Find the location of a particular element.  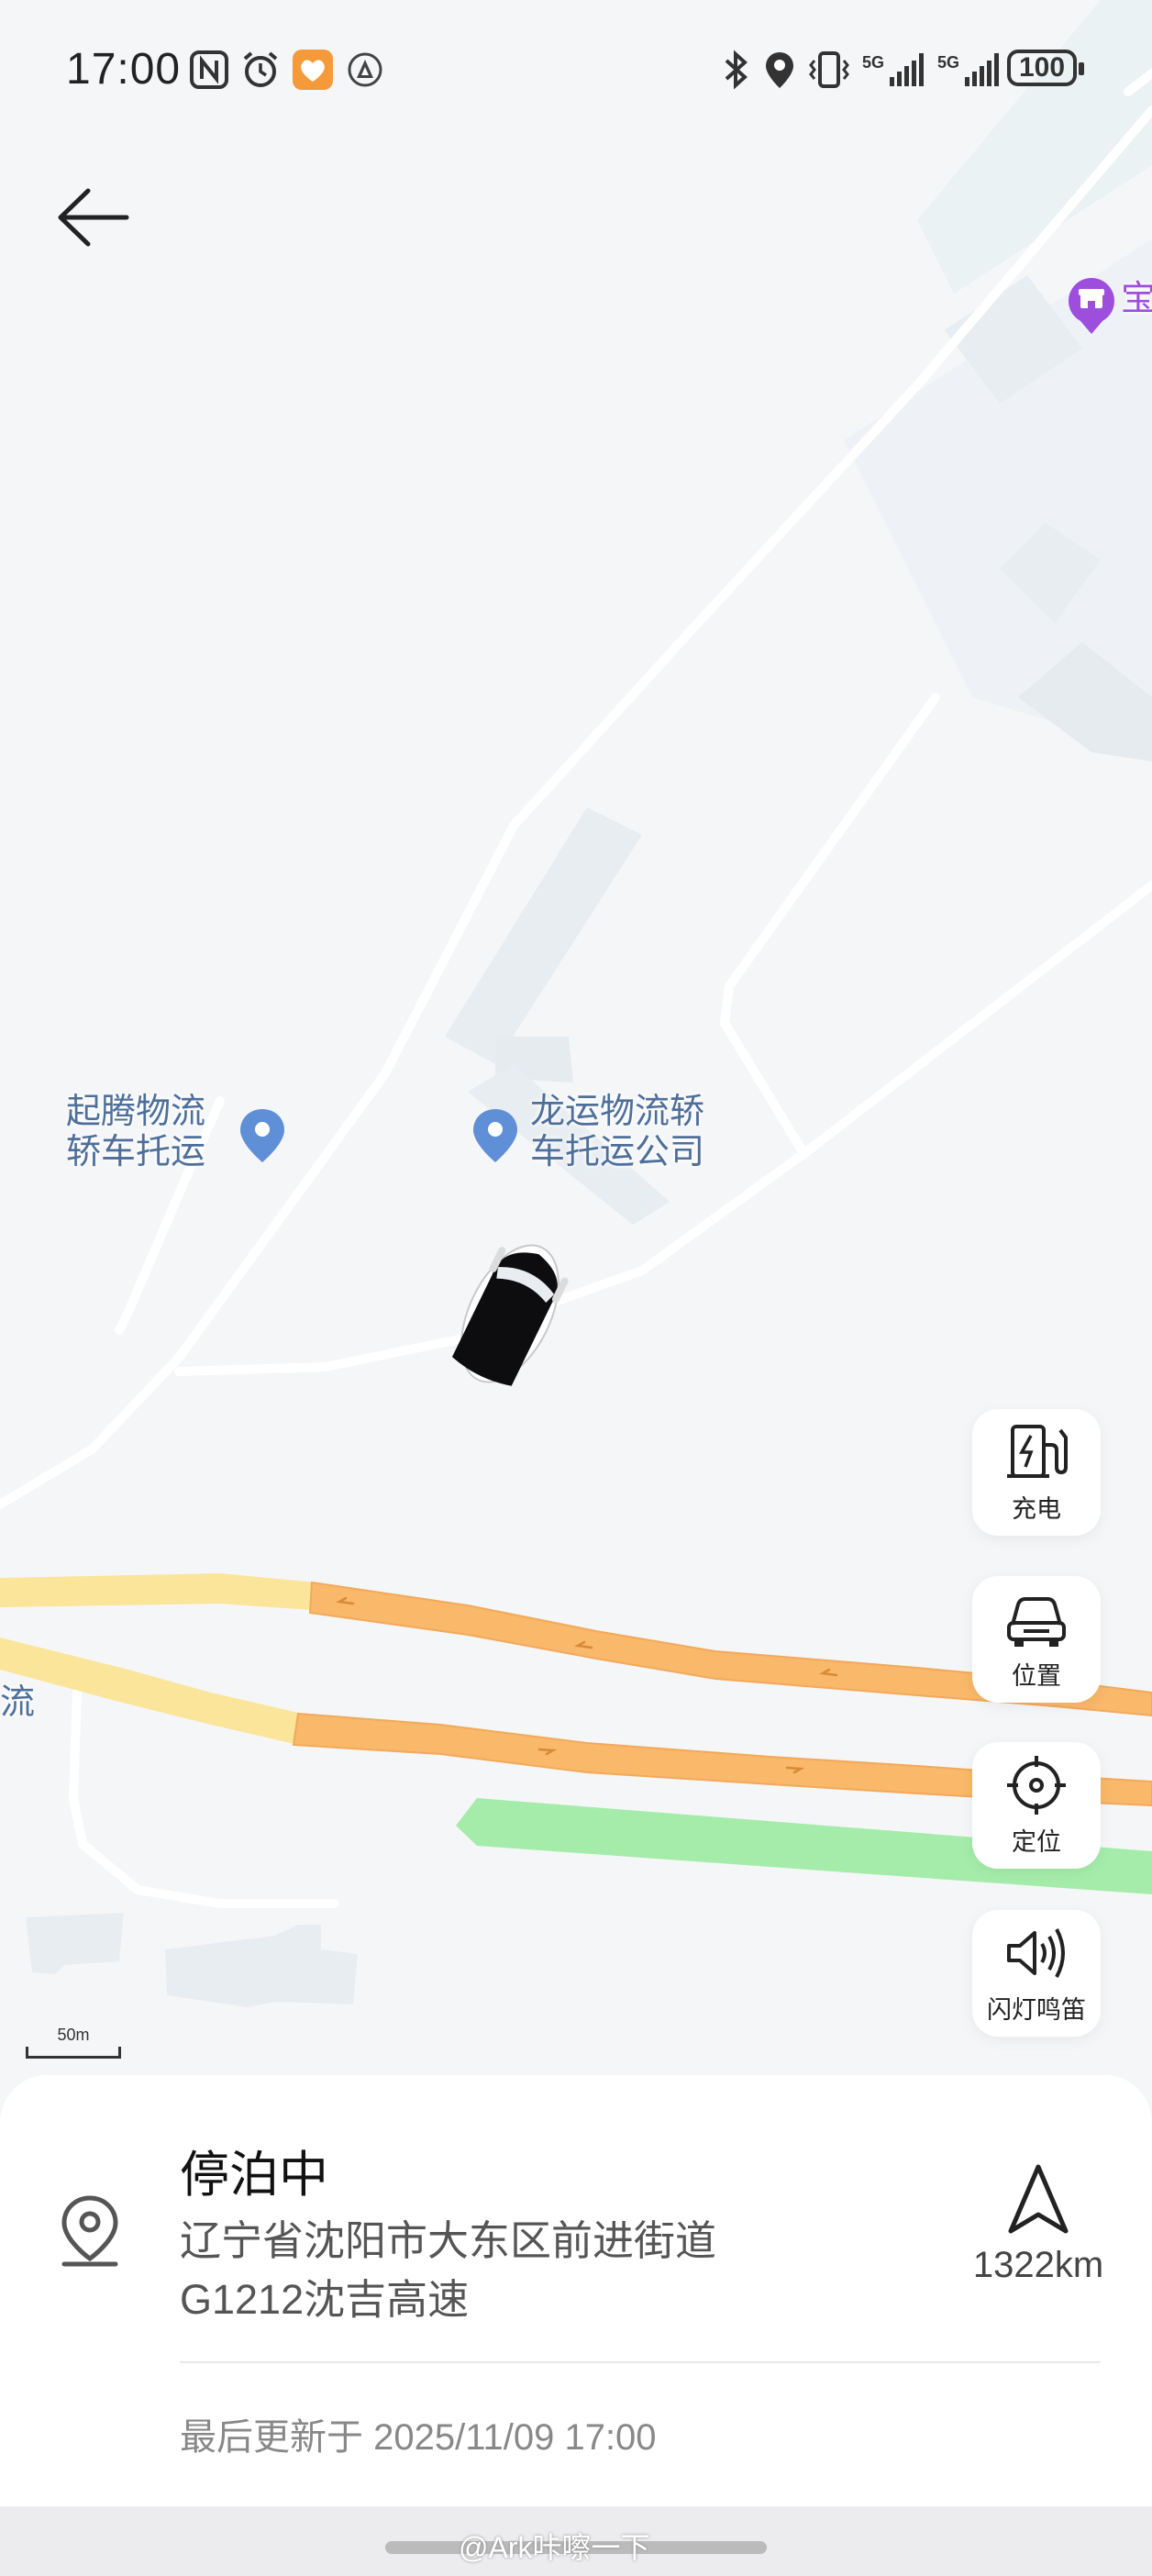

charging-station-icon is located at coordinates (1037, 1451).